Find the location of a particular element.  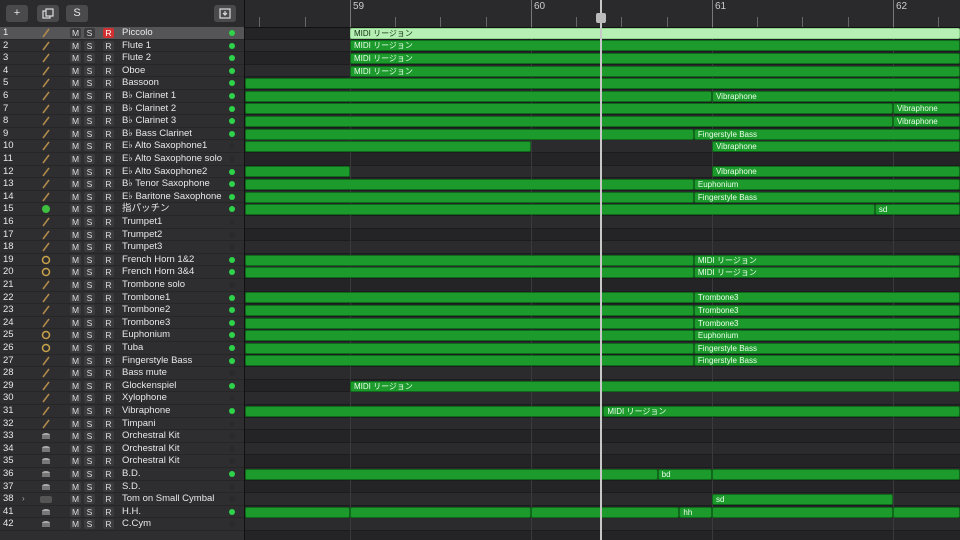

add-track-button: + is located at coordinates (17, 13).